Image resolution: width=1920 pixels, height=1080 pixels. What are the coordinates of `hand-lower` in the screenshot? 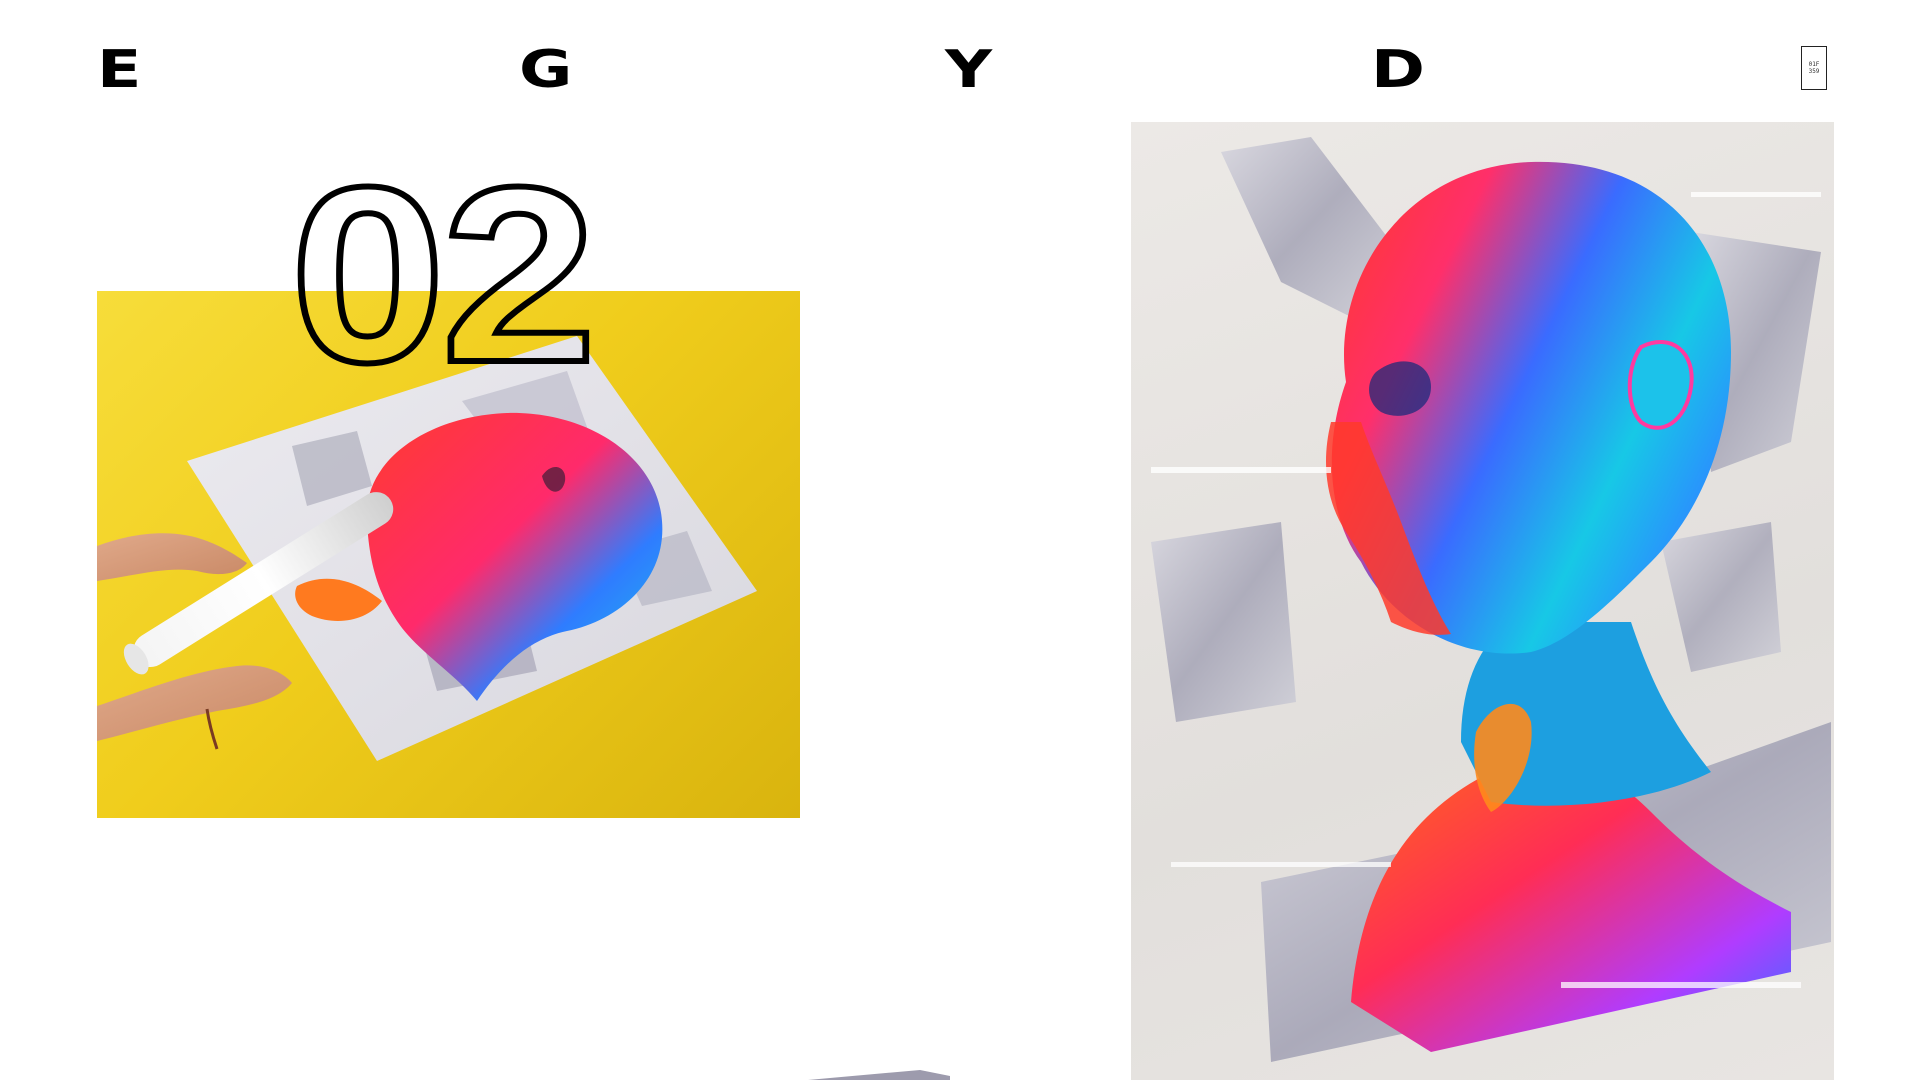 It's located at (194, 703).